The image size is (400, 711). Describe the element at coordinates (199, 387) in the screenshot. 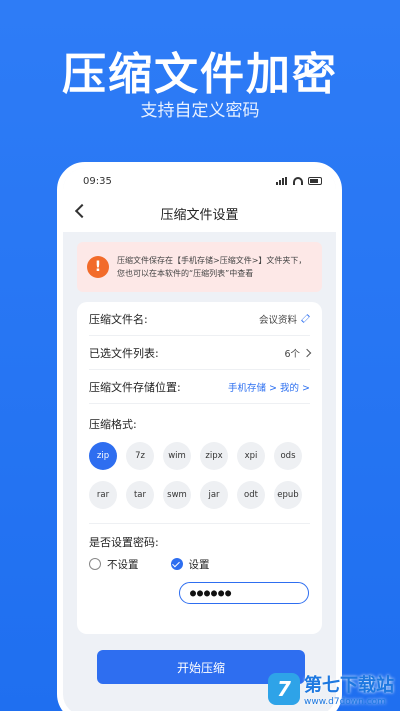

I see `storage-location-row: 压缩文件存储位置: 手机存储 > 我的 >` at that location.